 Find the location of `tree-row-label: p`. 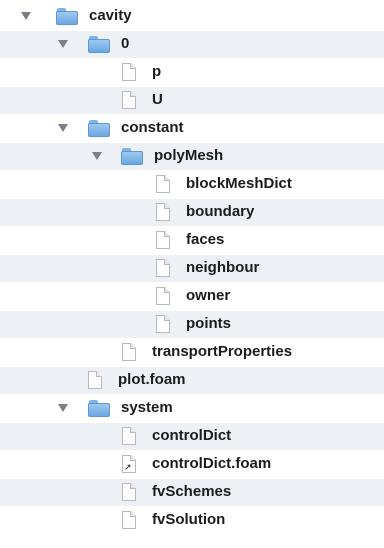

tree-row-label: p is located at coordinates (157, 71).